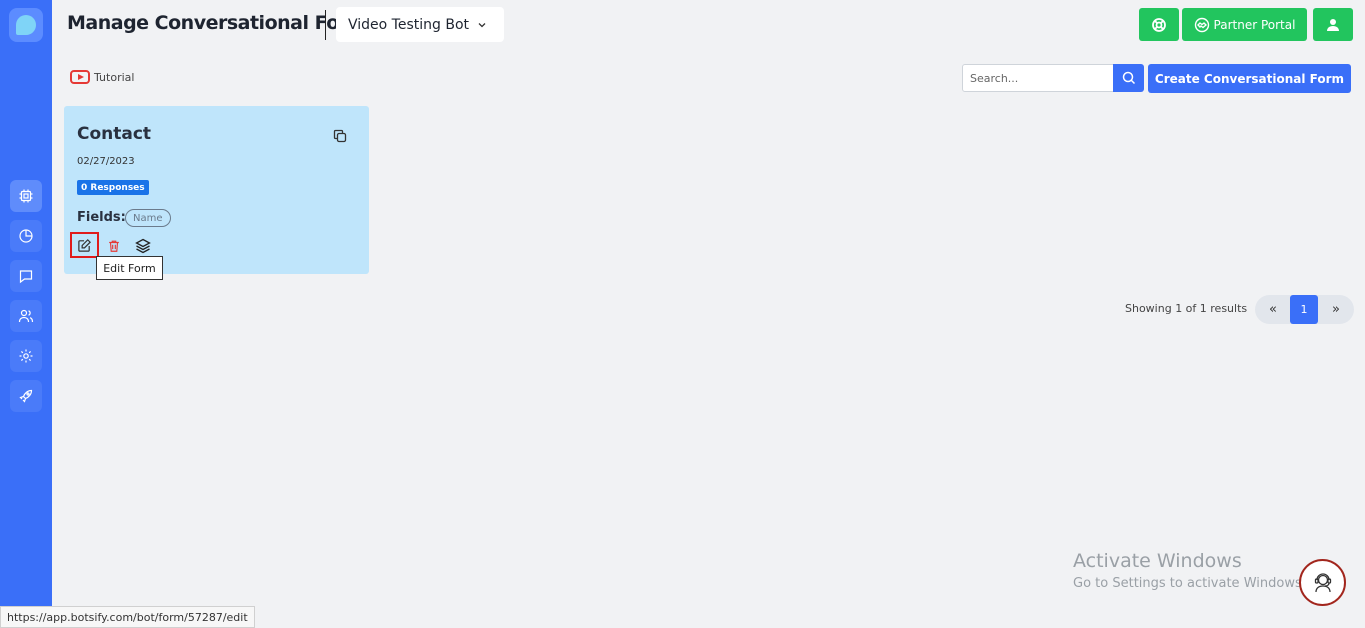 The width and height of the screenshot is (1365, 628). I want to click on edit-form-tooltip: Edit Form, so click(129, 268).